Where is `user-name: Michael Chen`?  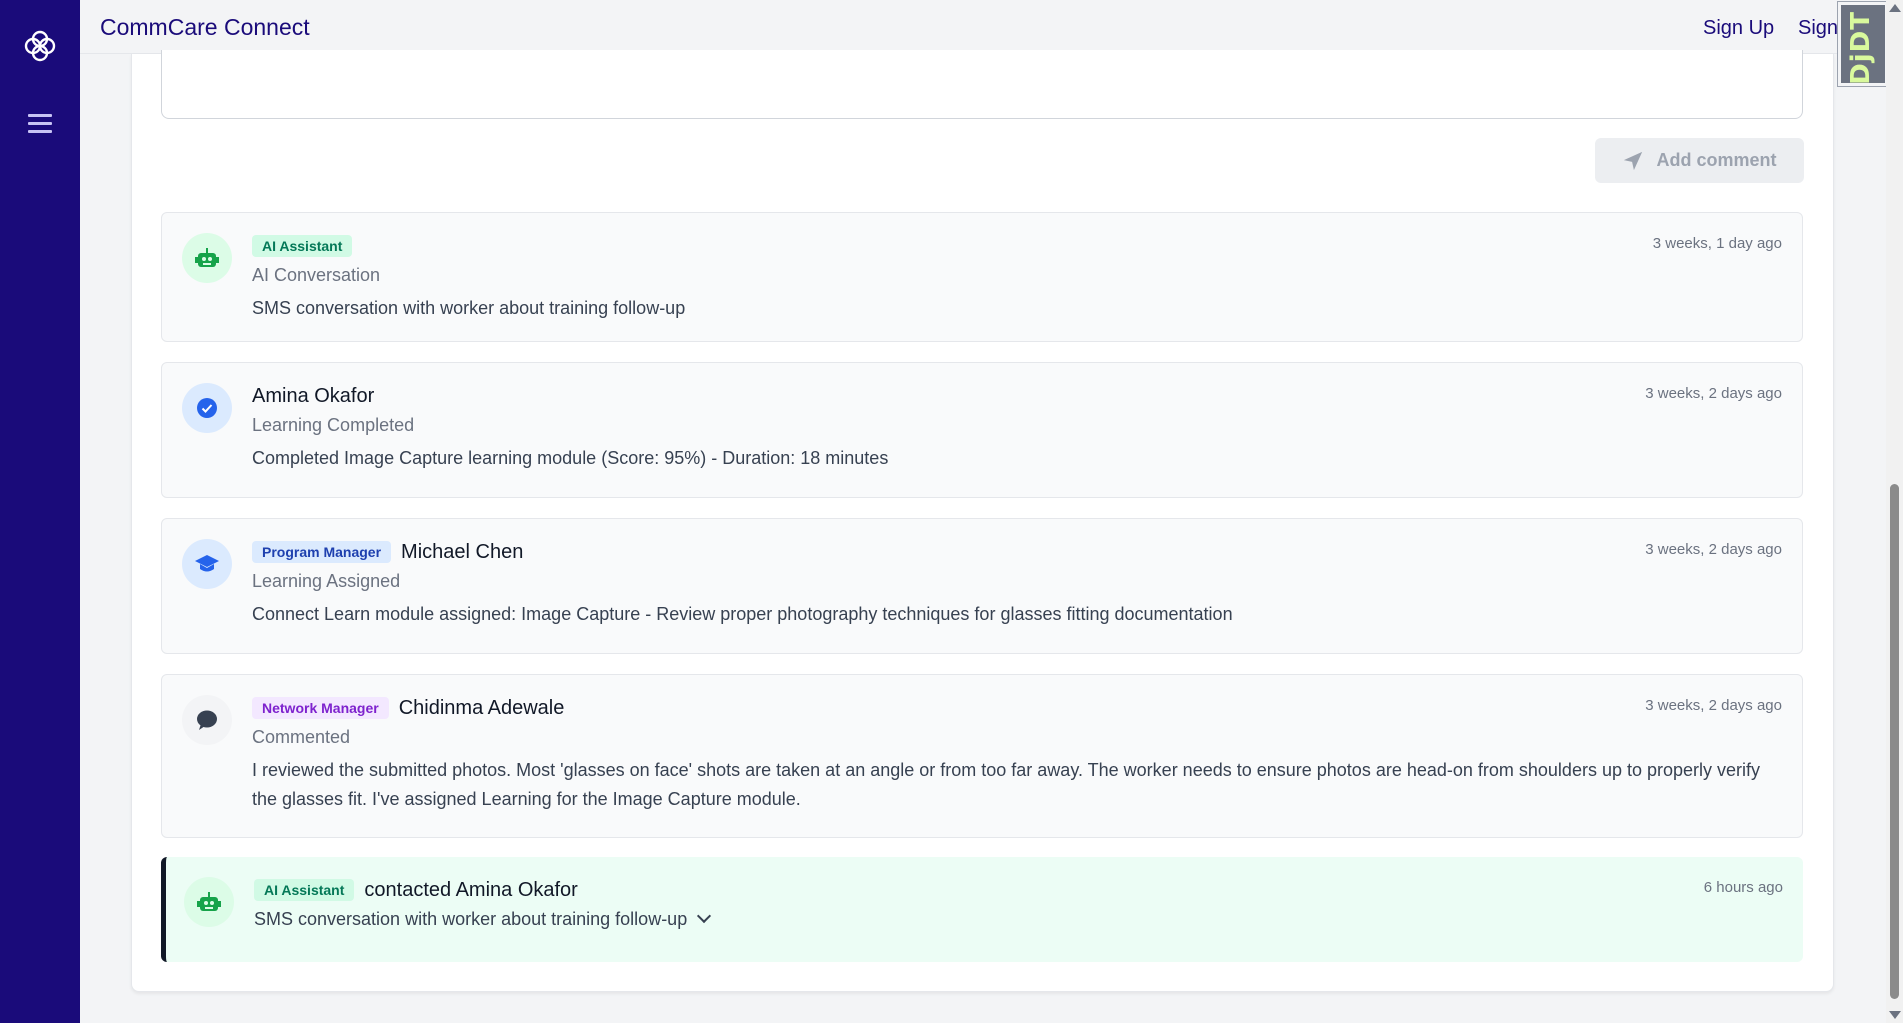
user-name: Michael Chen is located at coordinates (462, 551).